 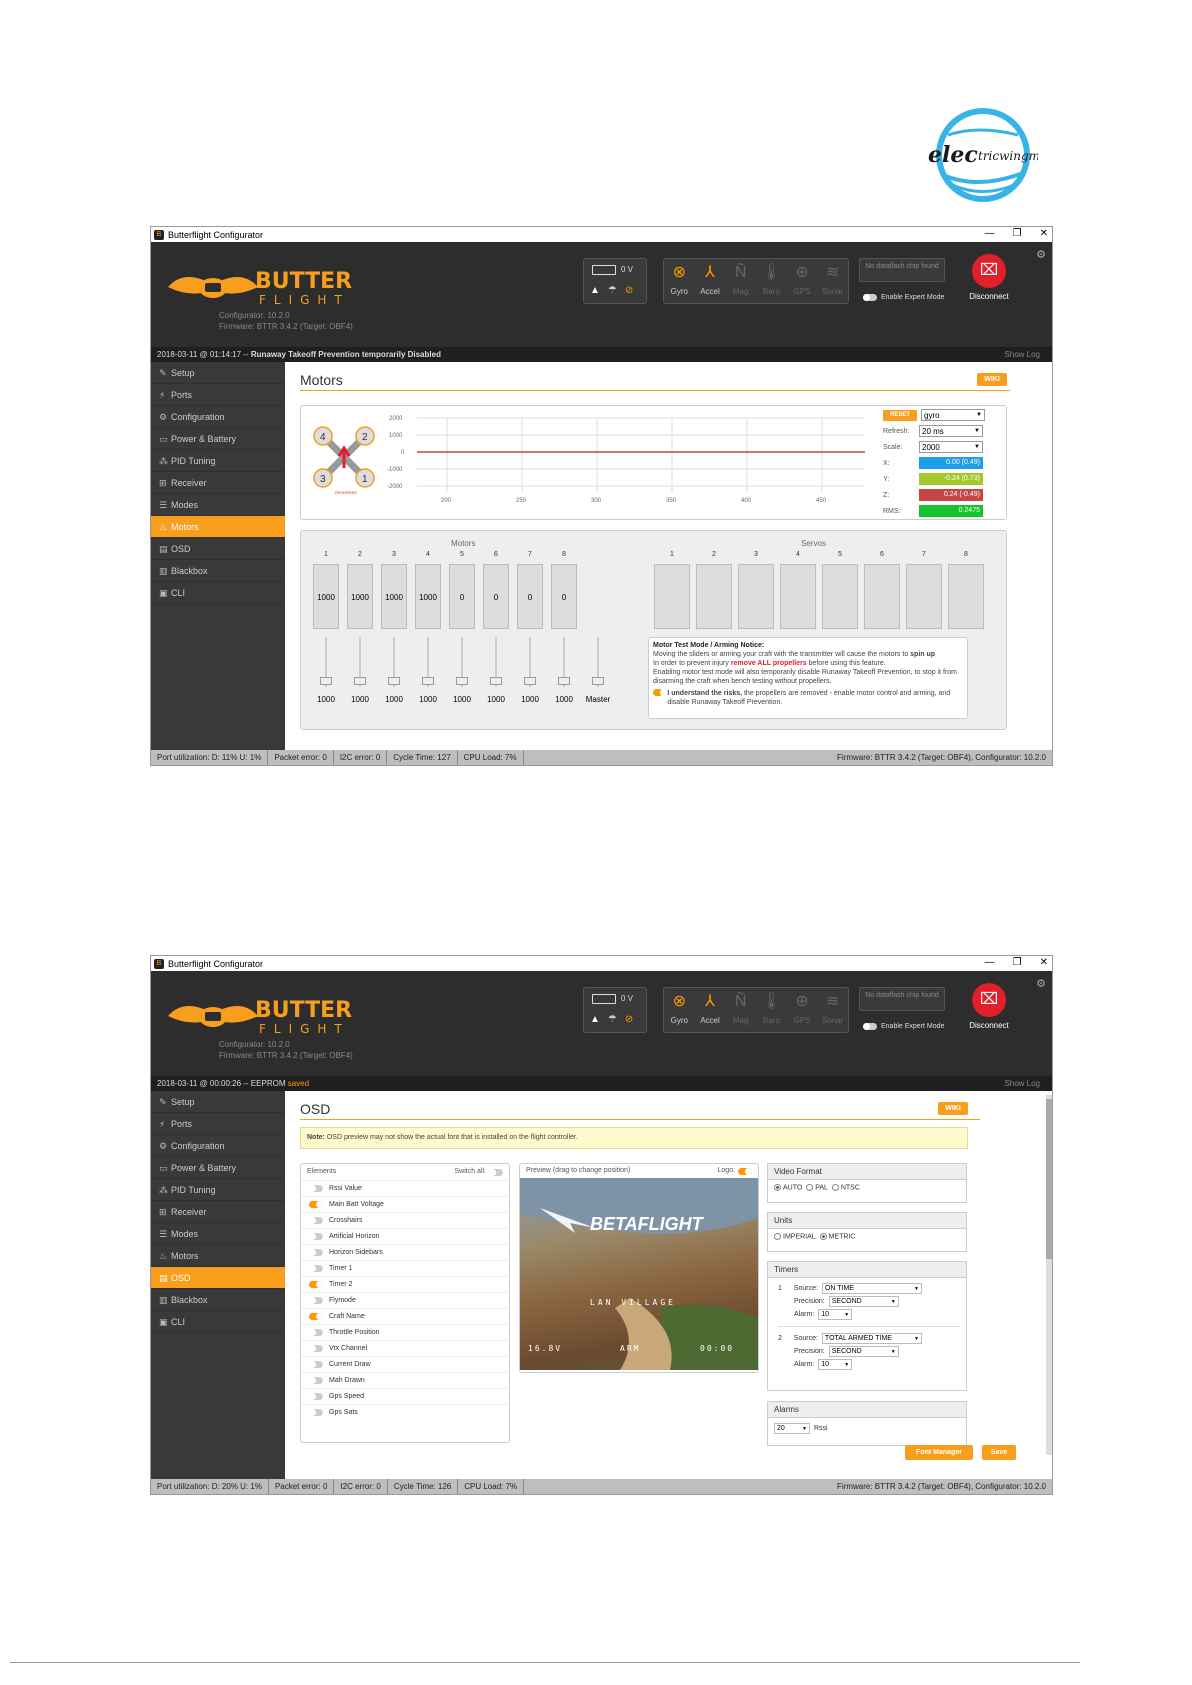 I want to click on timer2-source-select: TOTAL ARMED TIME, so click(x=871, y=1338).